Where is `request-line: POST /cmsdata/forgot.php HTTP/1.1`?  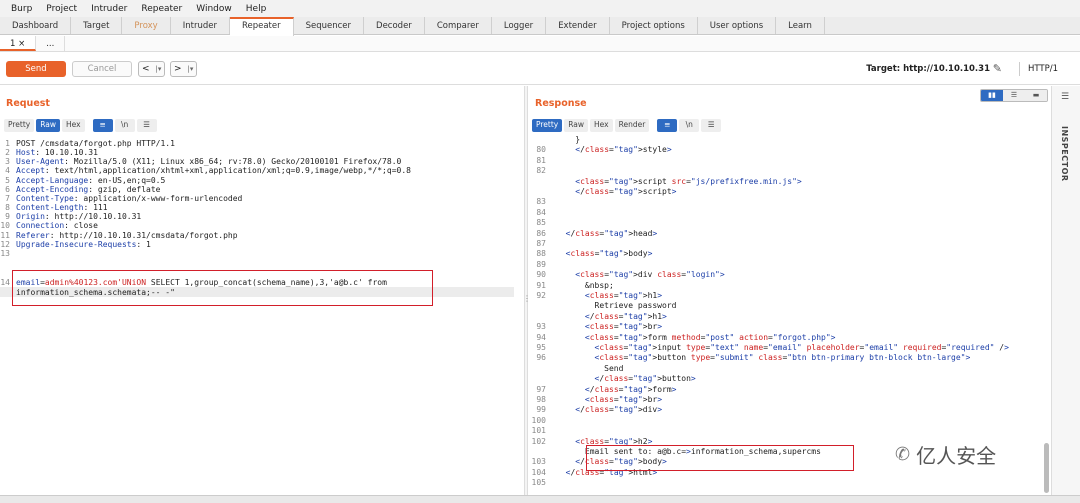 request-line: POST /cmsdata/forgot.php HTTP/1.1 is located at coordinates (95, 143).